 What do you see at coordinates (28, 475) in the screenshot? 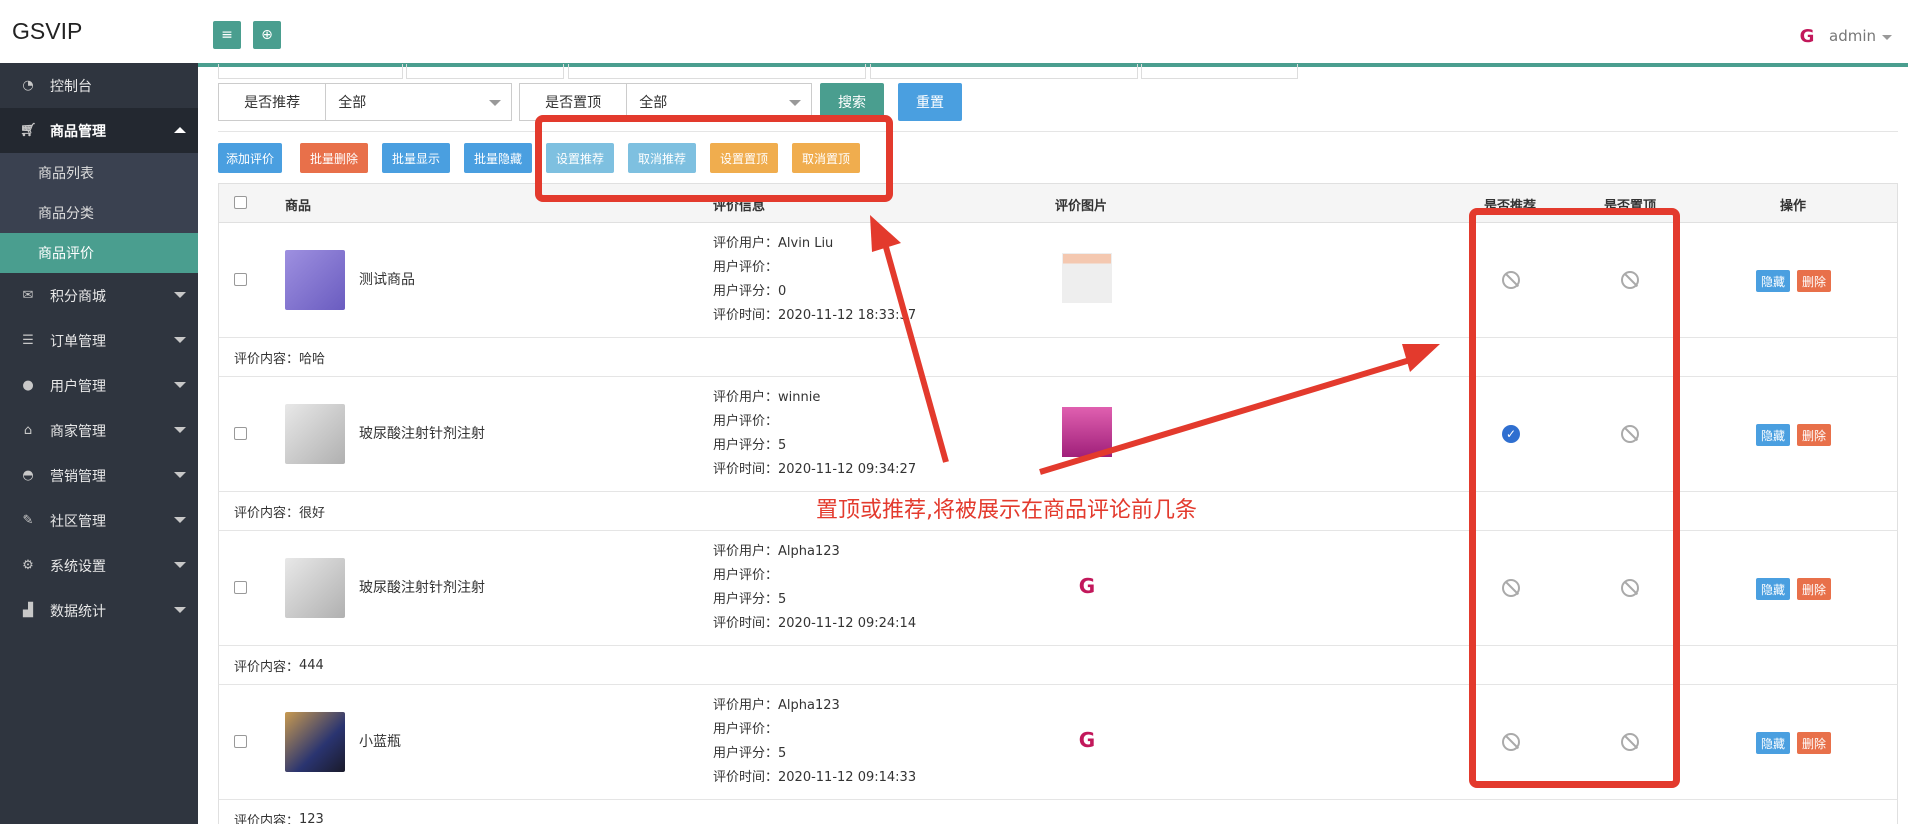
I see `gauge-icon: ◓` at bounding box center [28, 475].